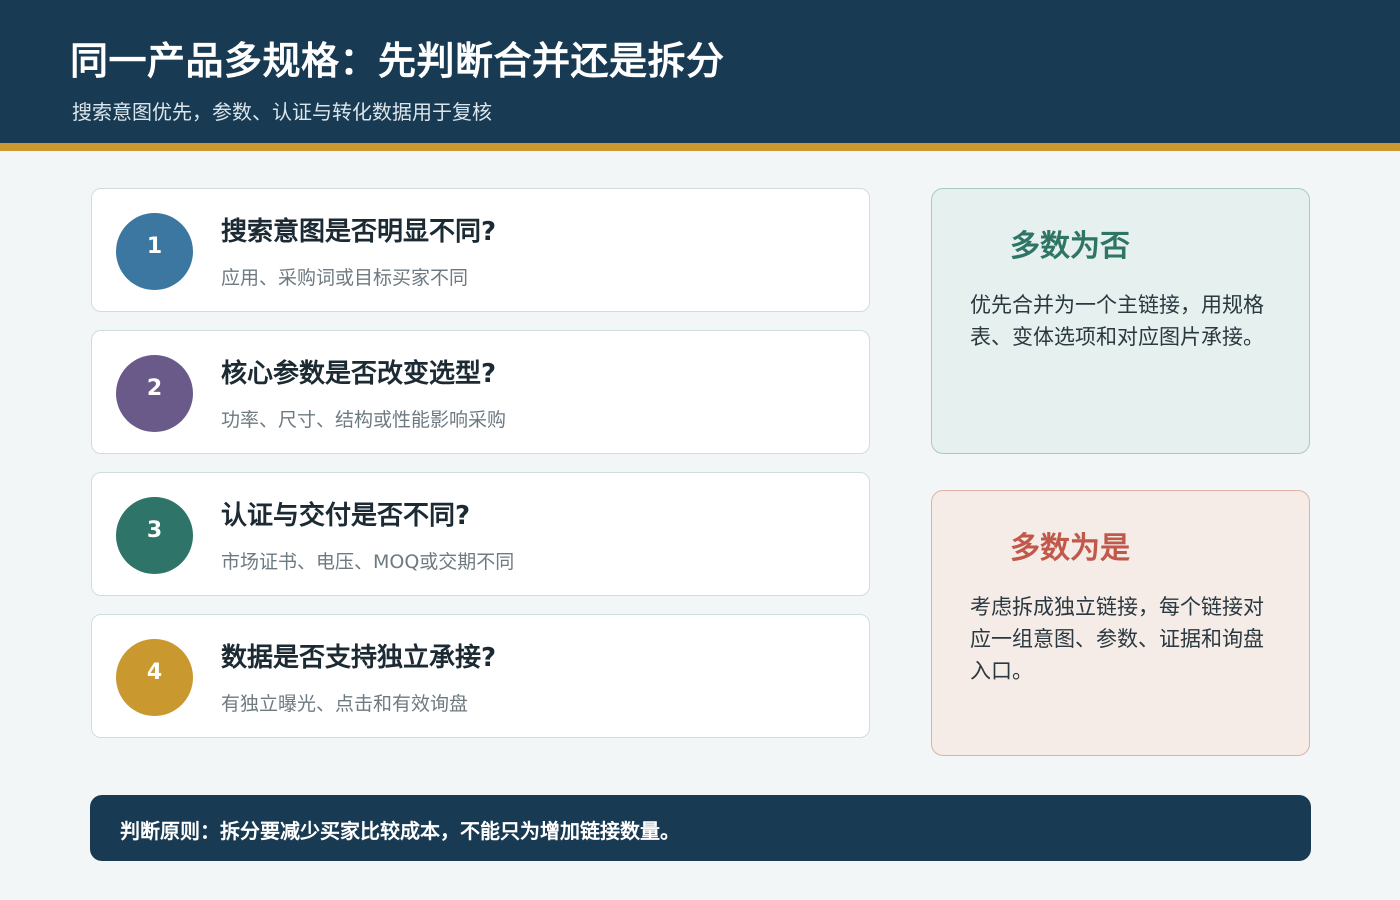 The image size is (1400, 900). What do you see at coordinates (154, 677) in the screenshot?
I see `step-number-badge: 4` at bounding box center [154, 677].